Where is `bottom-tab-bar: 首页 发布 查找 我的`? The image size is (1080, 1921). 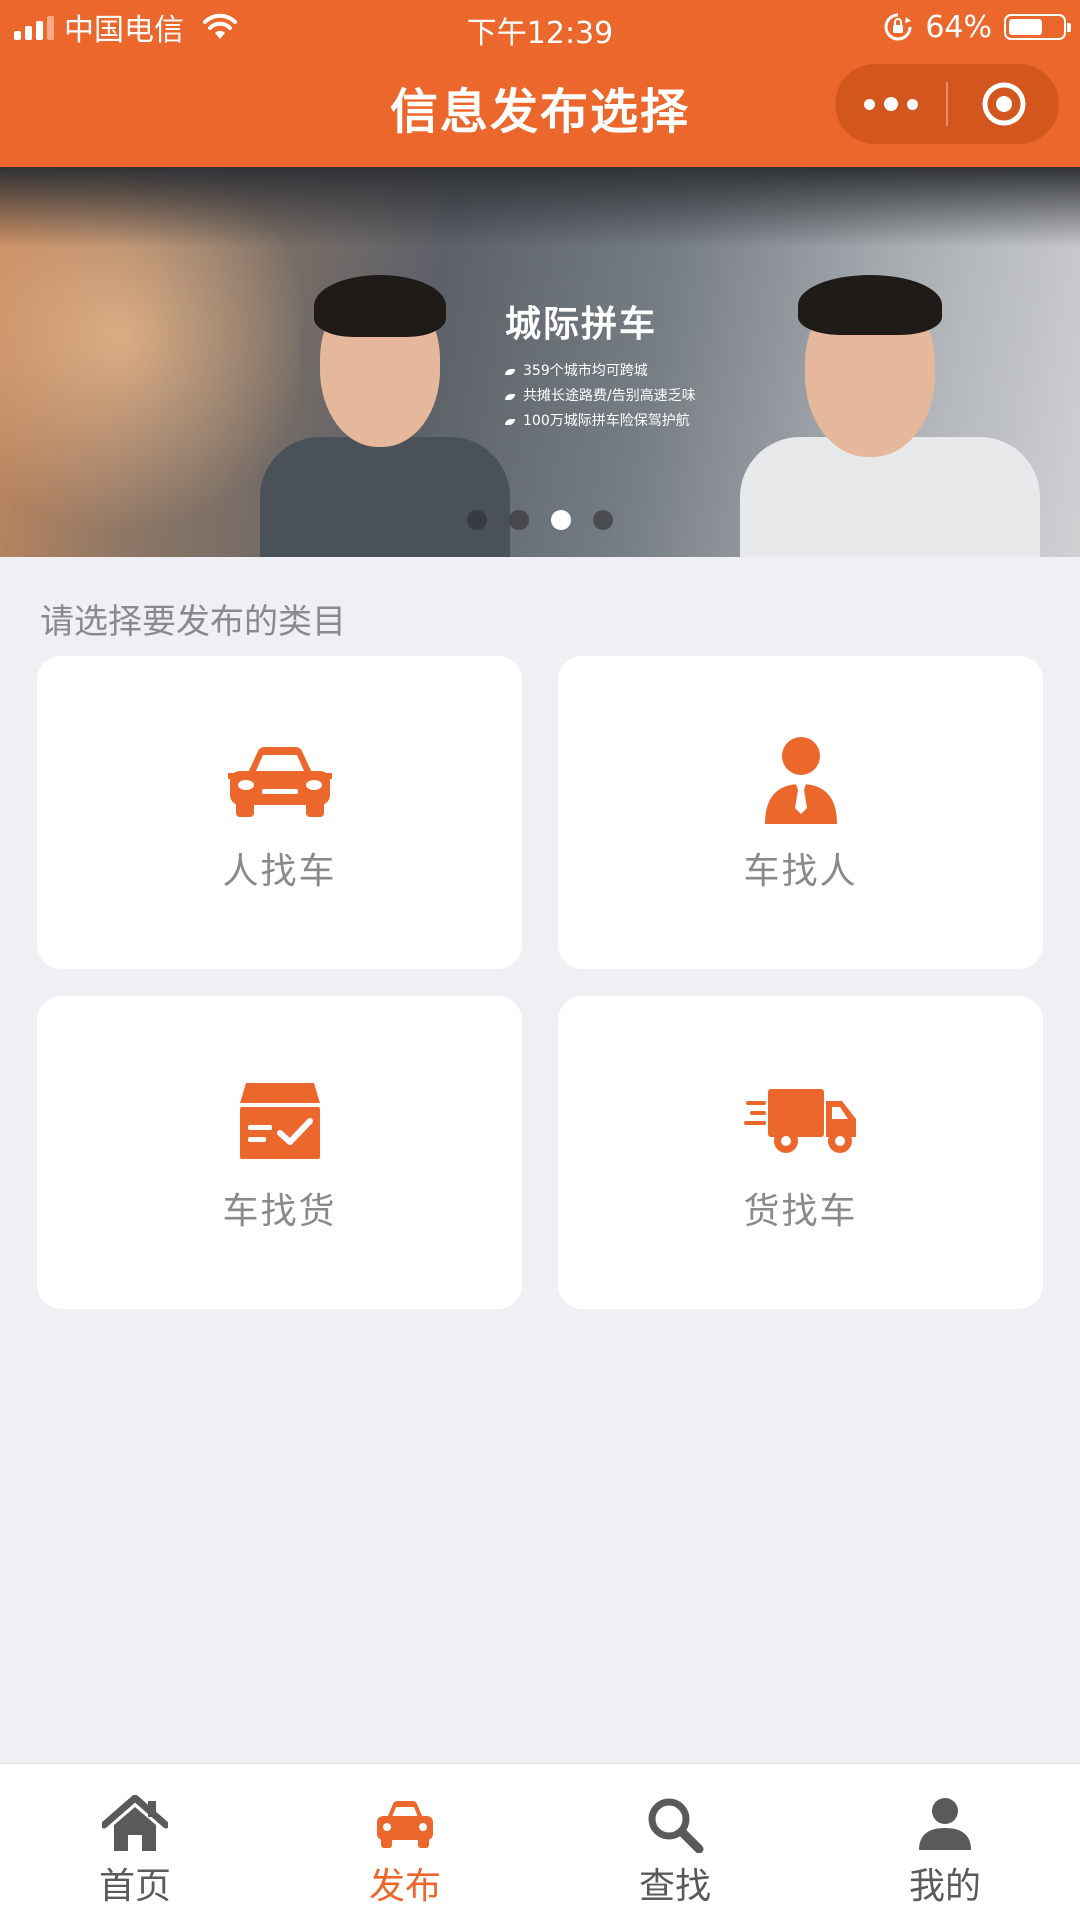 bottom-tab-bar: 首页 发布 查找 我的 is located at coordinates (540, 1842).